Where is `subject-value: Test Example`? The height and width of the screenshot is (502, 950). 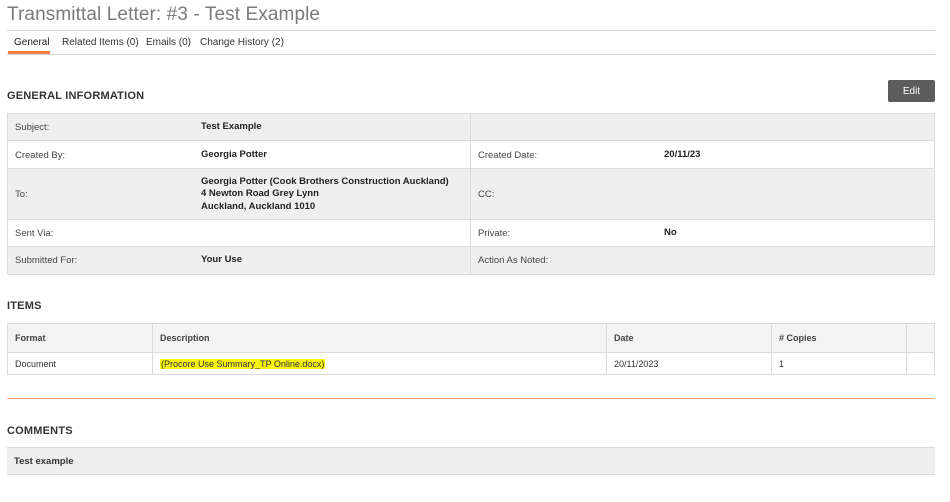
subject-value: Test Example is located at coordinates (231, 127).